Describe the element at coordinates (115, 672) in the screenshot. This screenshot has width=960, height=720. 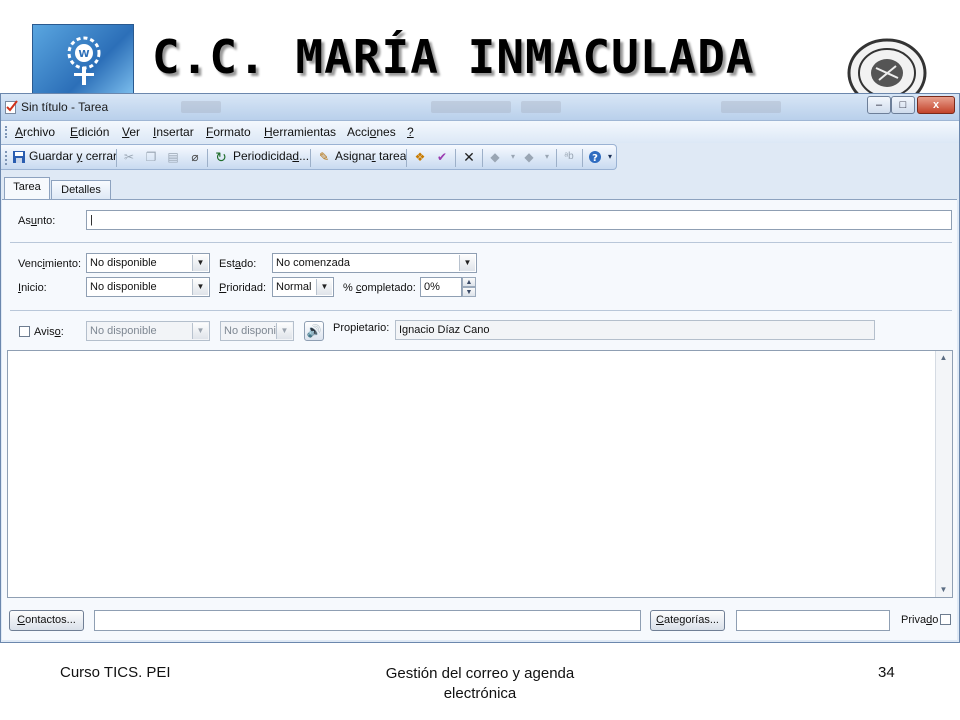
I see `footer-course: Curso TICS. PEI` at that location.